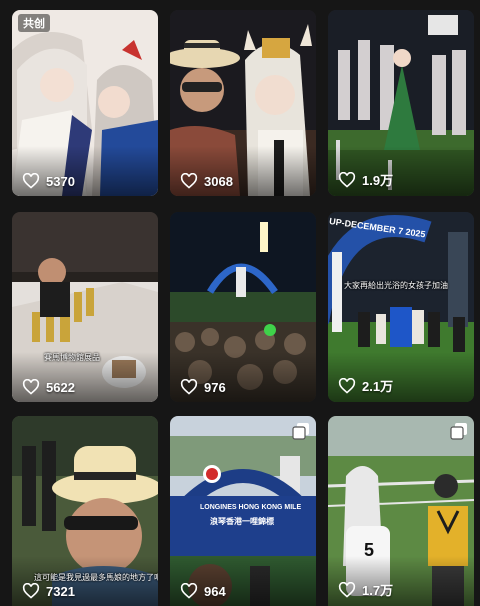  Describe the element at coordinates (243, 307) in the screenshot. I see `post-tile-5: 976` at that location.